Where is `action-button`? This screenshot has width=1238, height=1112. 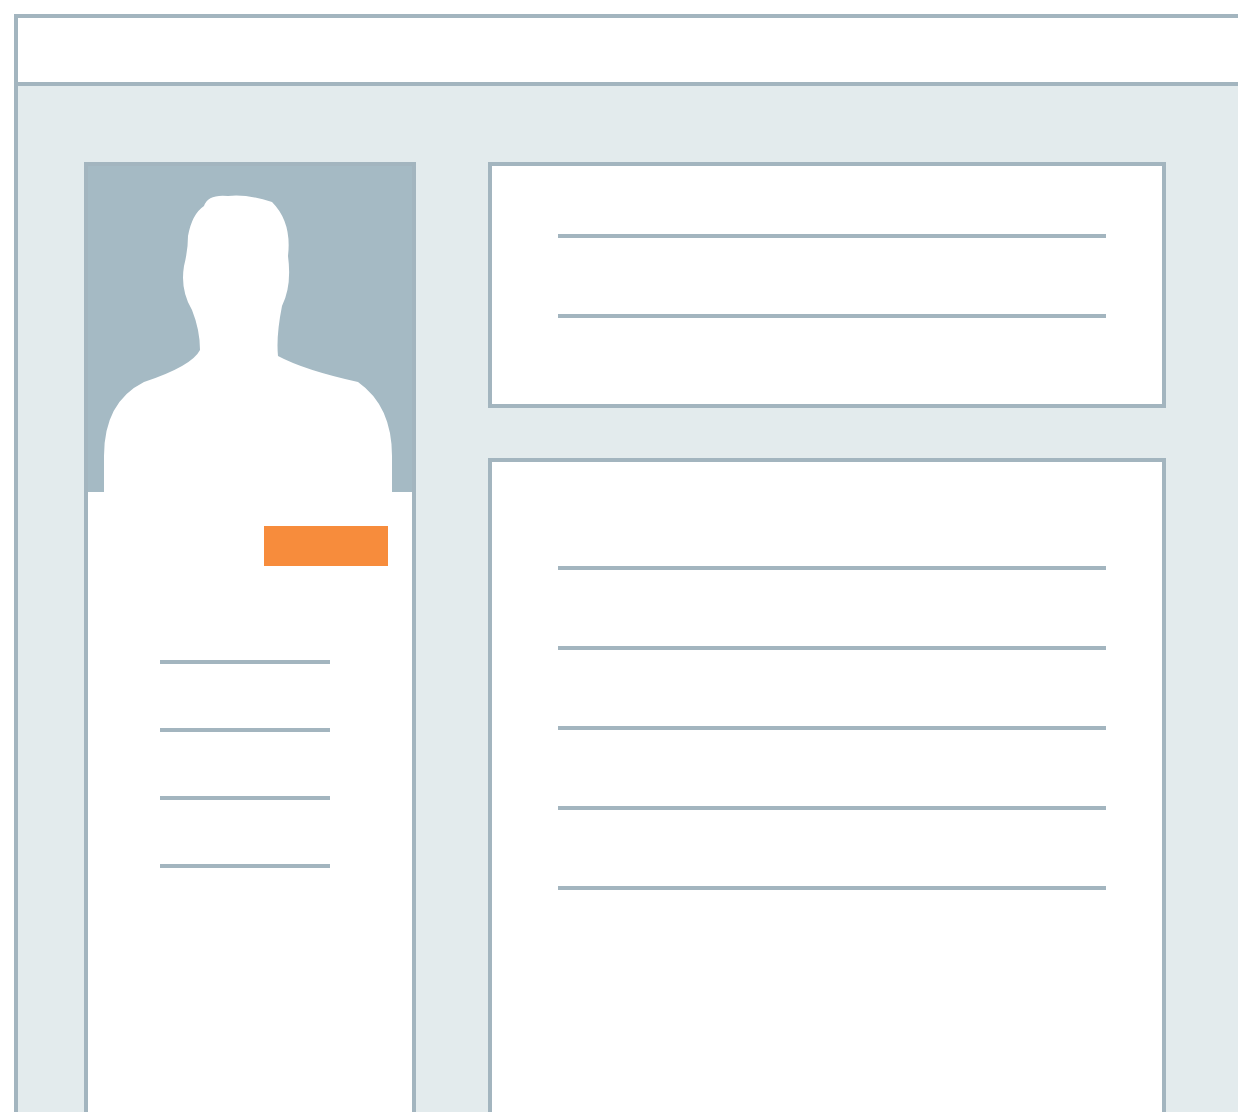 action-button is located at coordinates (326, 546).